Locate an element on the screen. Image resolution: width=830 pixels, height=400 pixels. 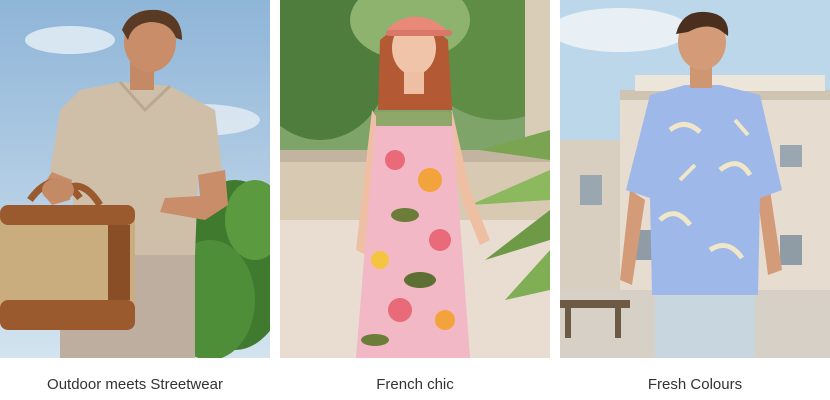
category-label: French chic is located at coordinates (415, 385).